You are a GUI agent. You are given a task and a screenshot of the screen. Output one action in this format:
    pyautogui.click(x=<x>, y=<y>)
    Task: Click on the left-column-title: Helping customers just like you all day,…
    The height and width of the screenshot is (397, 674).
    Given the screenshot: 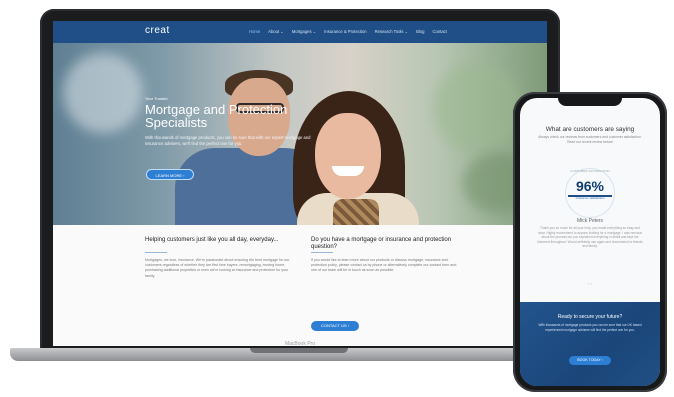 What is the action you would take?
    pyautogui.click(x=212, y=240)
    